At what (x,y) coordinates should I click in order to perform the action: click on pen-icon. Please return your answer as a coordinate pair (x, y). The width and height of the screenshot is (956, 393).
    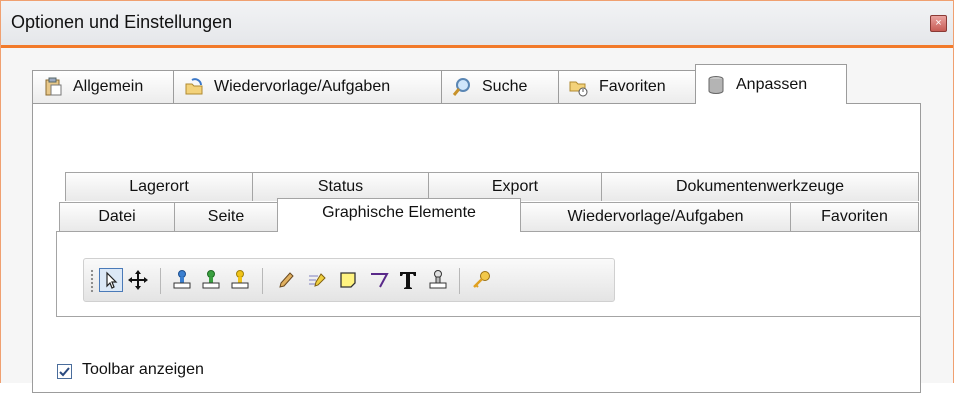
    Looking at the image, I should click on (286, 280).